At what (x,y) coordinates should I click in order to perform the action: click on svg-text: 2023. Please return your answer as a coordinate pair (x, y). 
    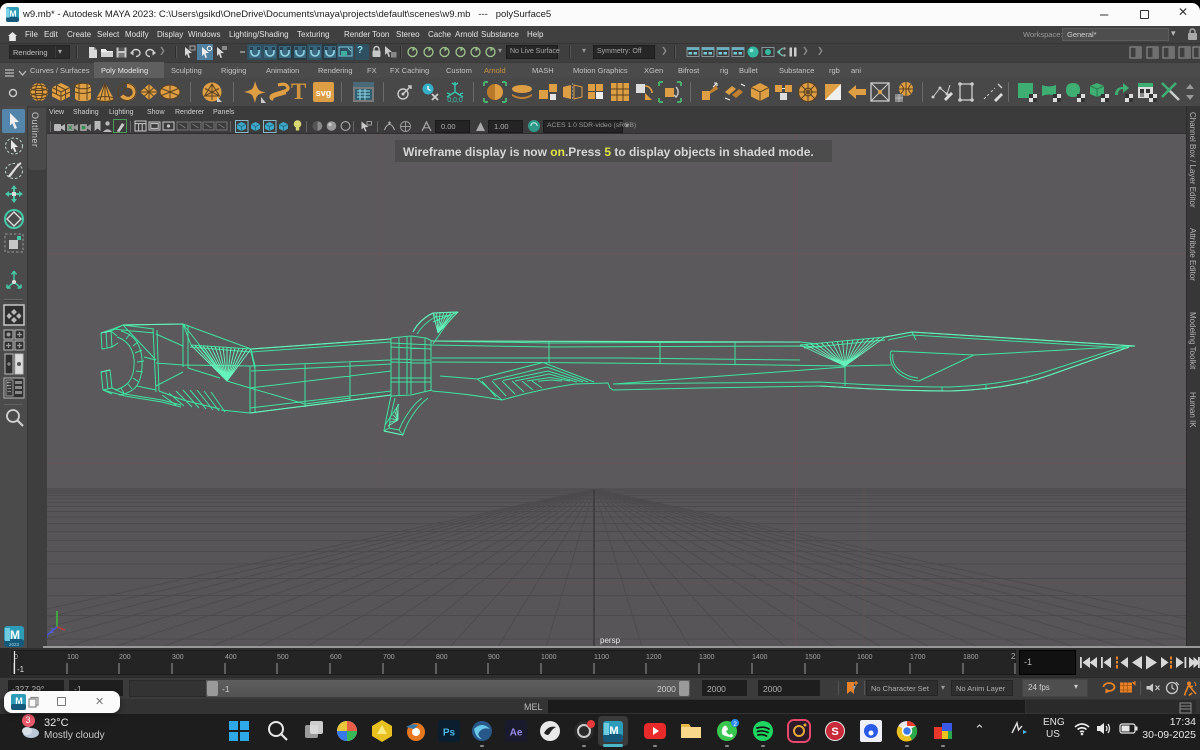
    Looking at the image, I should click on (14, 644).